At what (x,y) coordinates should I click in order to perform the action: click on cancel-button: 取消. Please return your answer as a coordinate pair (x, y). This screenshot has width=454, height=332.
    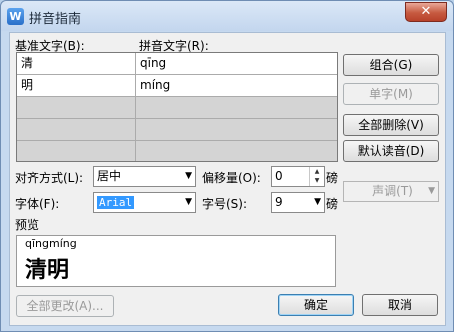
    Looking at the image, I should click on (400, 305).